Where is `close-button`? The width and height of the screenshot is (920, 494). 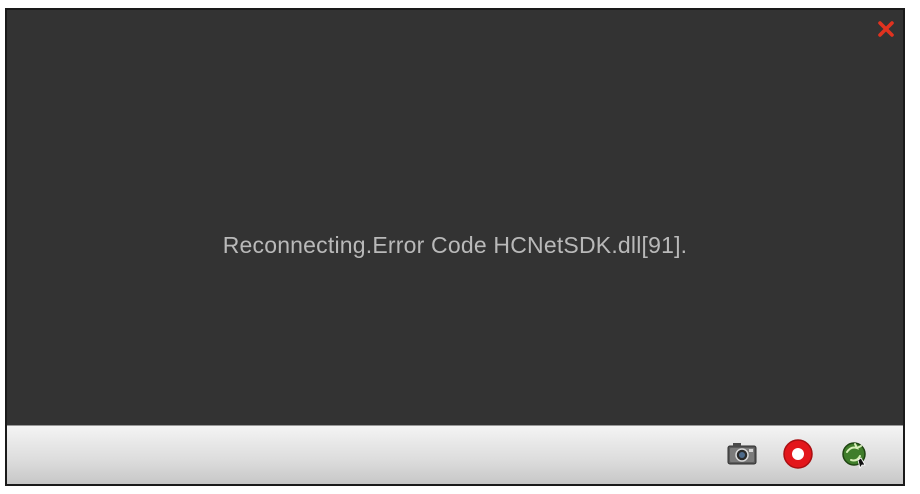
close-button is located at coordinates (886, 29).